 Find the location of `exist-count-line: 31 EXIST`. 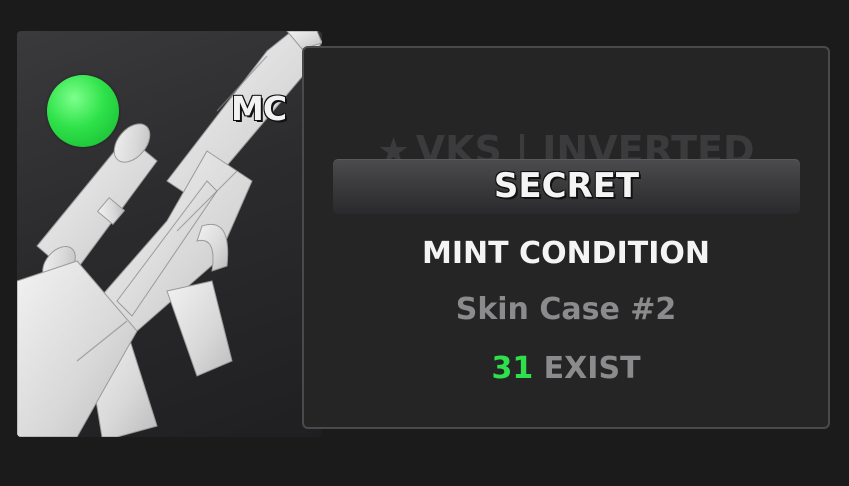

exist-count-line: 31 EXIST is located at coordinates (566, 368).